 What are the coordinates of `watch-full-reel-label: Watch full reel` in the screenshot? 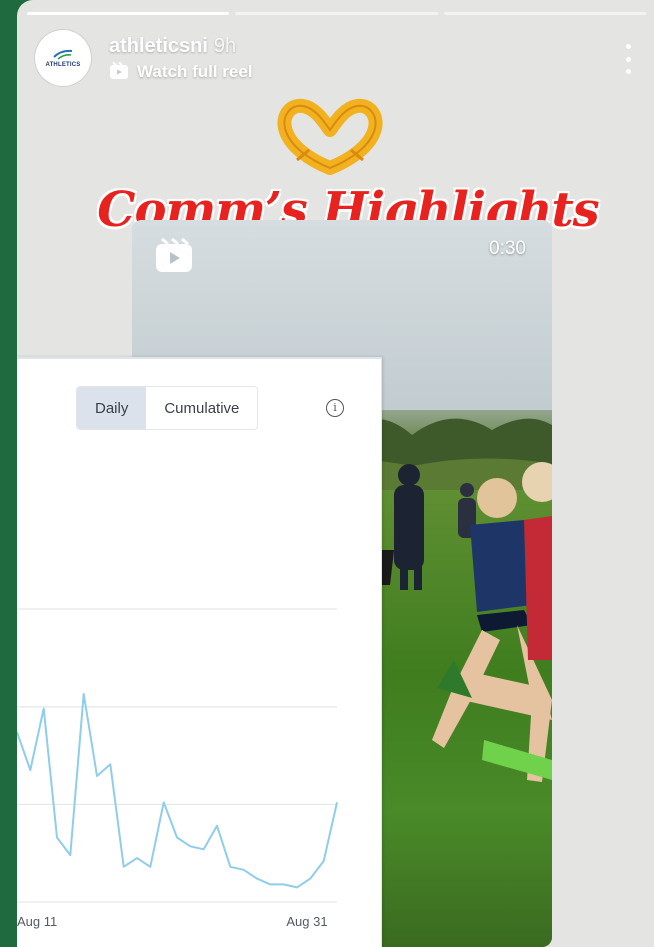 It's located at (195, 71).